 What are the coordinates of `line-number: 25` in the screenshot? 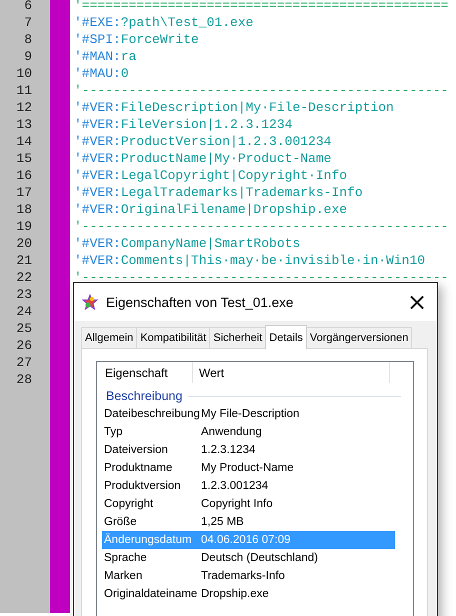 It's located at (24, 328).